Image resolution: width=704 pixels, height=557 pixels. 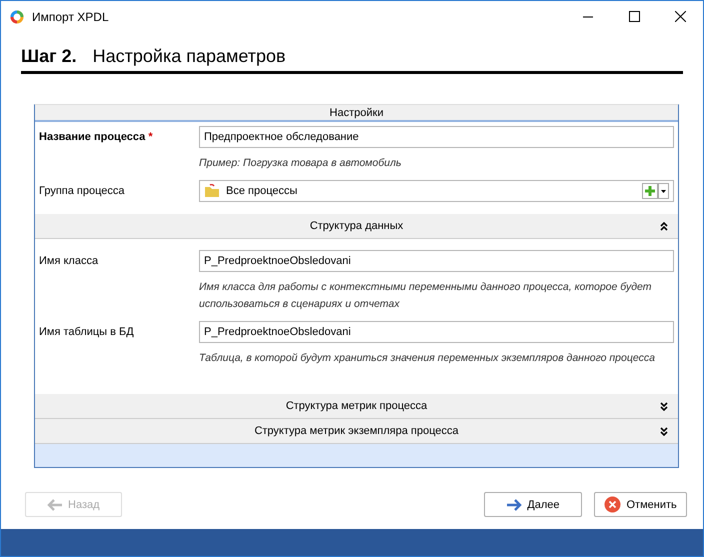 I want to click on field-label: Название процесса *, so click(x=96, y=137).